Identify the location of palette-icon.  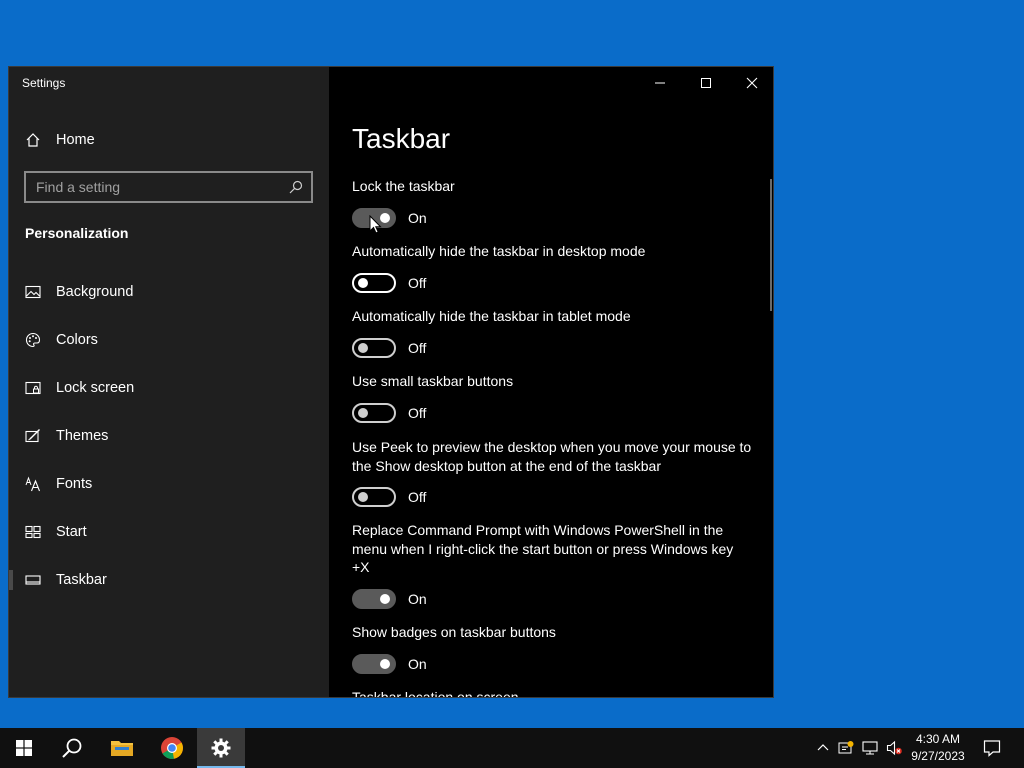
(33, 340).